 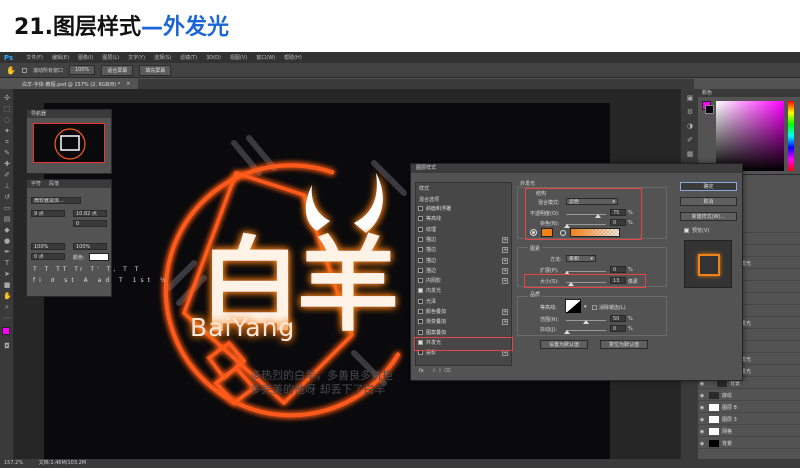 I want to click on magic-wand-tool-icon: ✦, so click(x=7, y=131).